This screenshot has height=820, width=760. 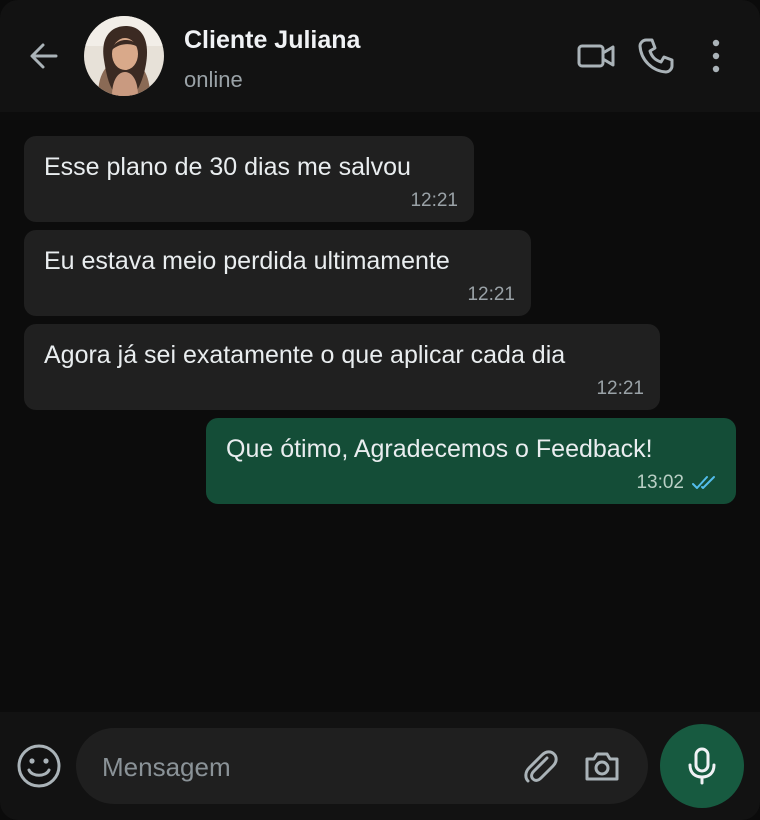 I want to click on avatar, so click(x=124, y=56).